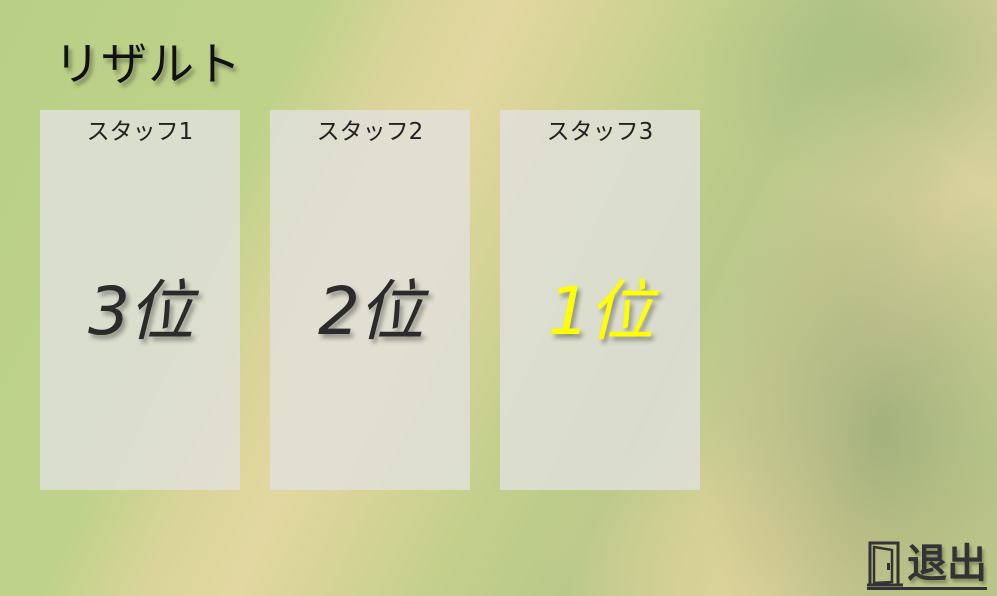 Image resolution: width=997 pixels, height=596 pixels. Describe the element at coordinates (600, 132) in the screenshot. I see `staff-name: スタッフ3` at that location.